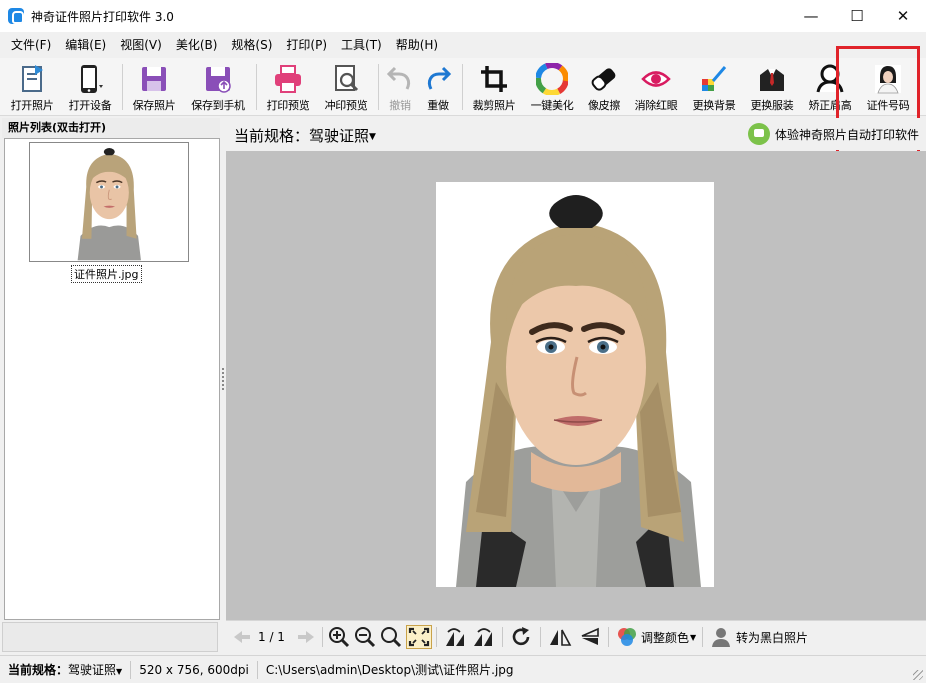 The height and width of the screenshot is (683, 926). I want to click on refresh-button, so click(521, 637).